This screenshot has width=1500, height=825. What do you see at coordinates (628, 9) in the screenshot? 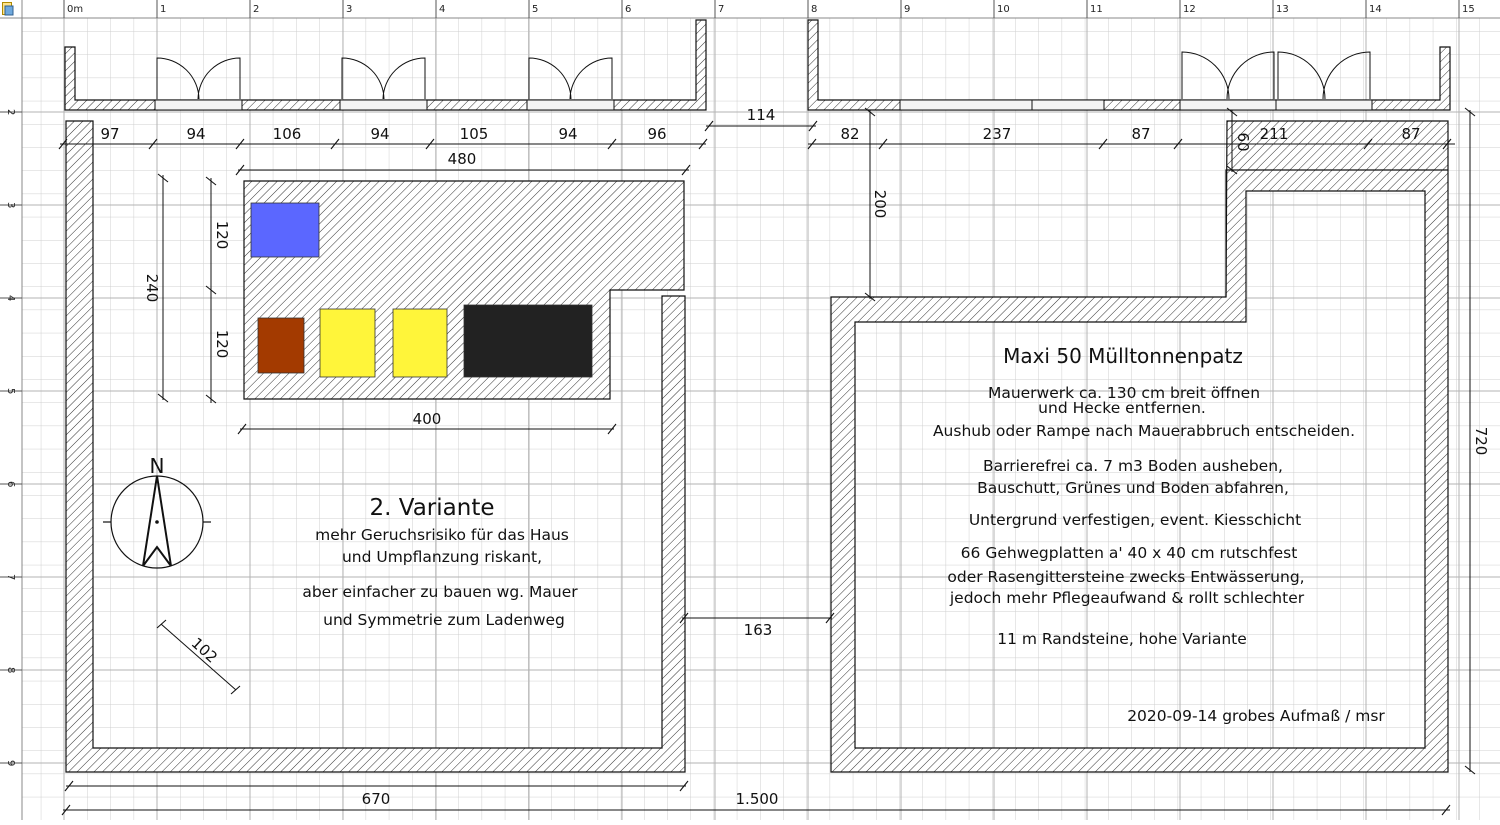
I see `ruler-label-h: 6` at bounding box center [628, 9].